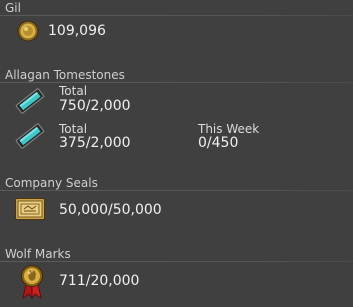 The height and width of the screenshot is (307, 353). Describe the element at coordinates (32, 282) in the screenshot. I see `wolf-mark-medal-icon` at that location.